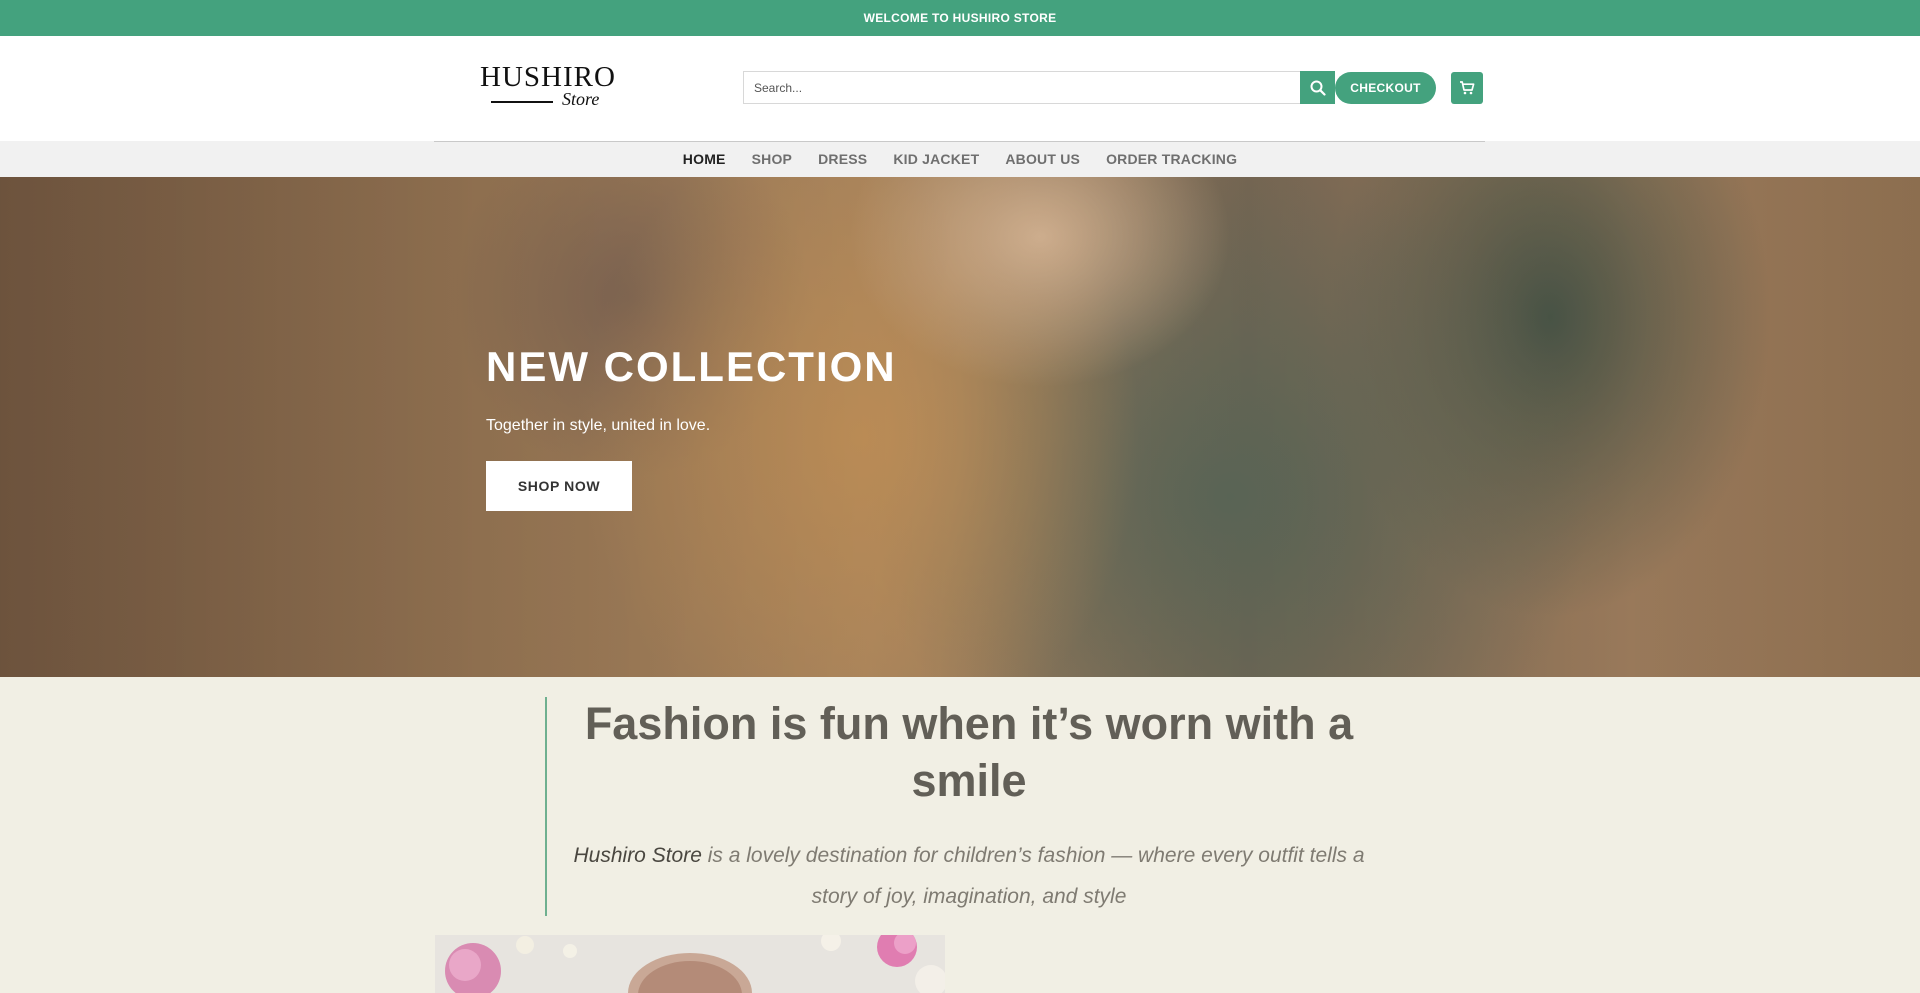 The width and height of the screenshot is (1920, 993). Describe the element at coordinates (842, 159) in the screenshot. I see `nav-item-dress: DRESS` at that location.